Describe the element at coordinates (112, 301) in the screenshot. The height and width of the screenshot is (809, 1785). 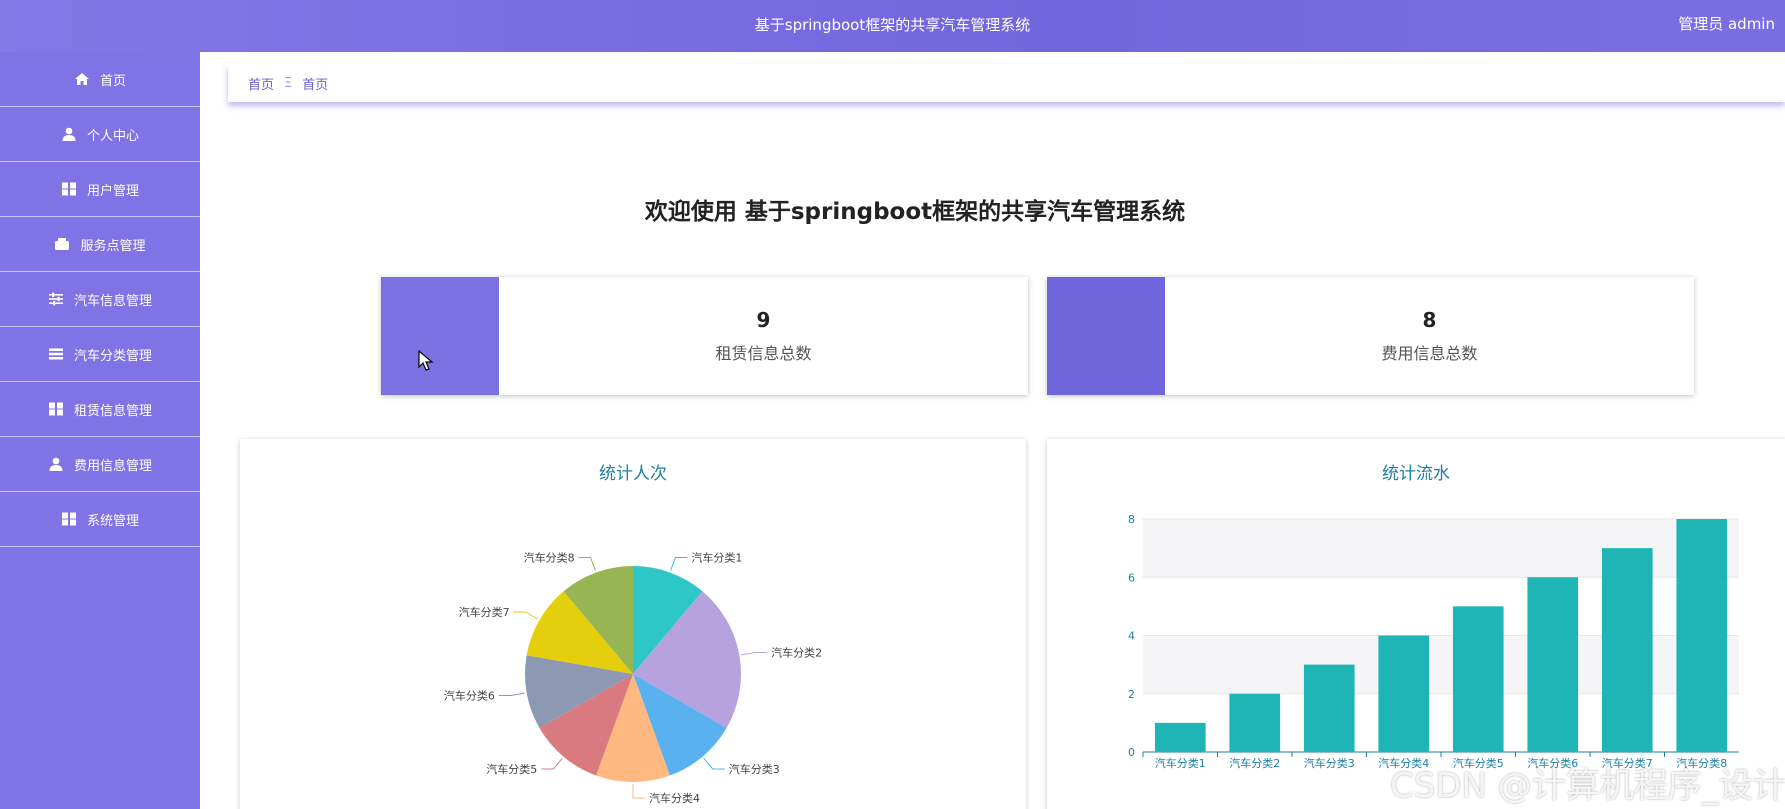
I see `sidebar-item-label: 汽车信息管理` at that location.